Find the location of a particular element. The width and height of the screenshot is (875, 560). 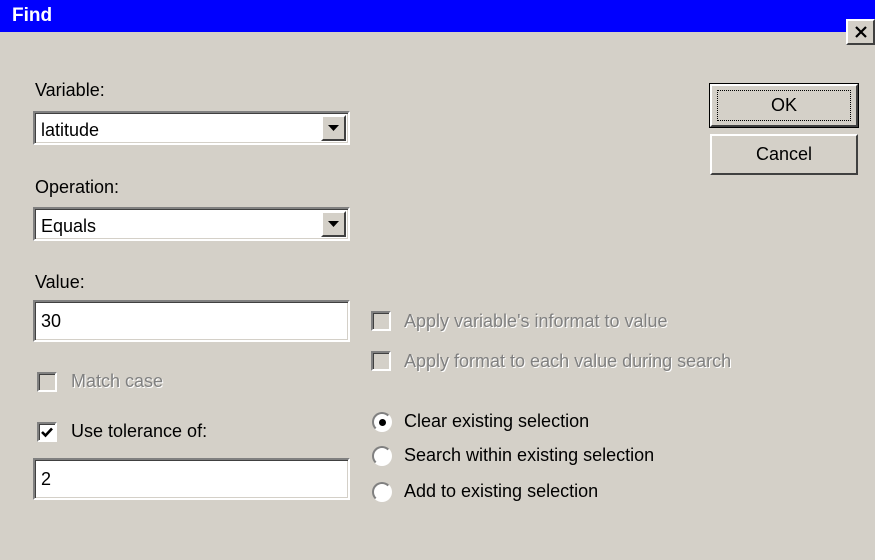

add-to-selection-label: Add to existing selection is located at coordinates (501, 491).